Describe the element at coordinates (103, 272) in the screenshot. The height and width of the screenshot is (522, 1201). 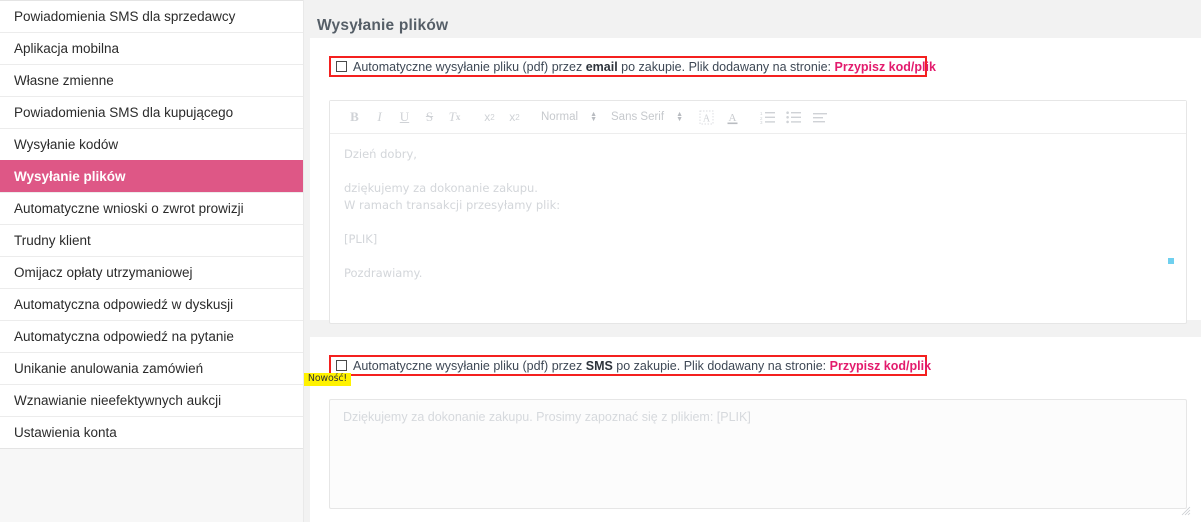
I see `sidebar-item-label: Omijacz opłaty utrzymaniowej` at that location.